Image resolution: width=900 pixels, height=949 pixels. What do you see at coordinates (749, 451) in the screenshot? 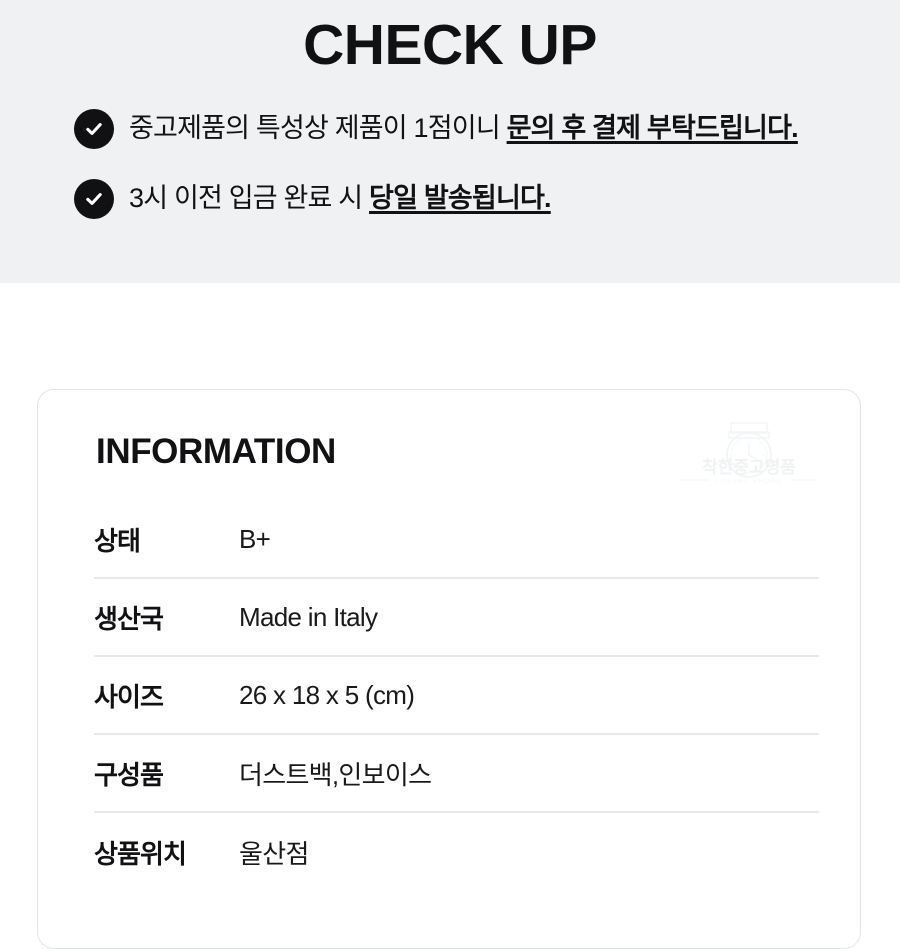
I see `watch-logo-icon: 착한중고명품 LUXURY SHOPS` at bounding box center [749, 451].